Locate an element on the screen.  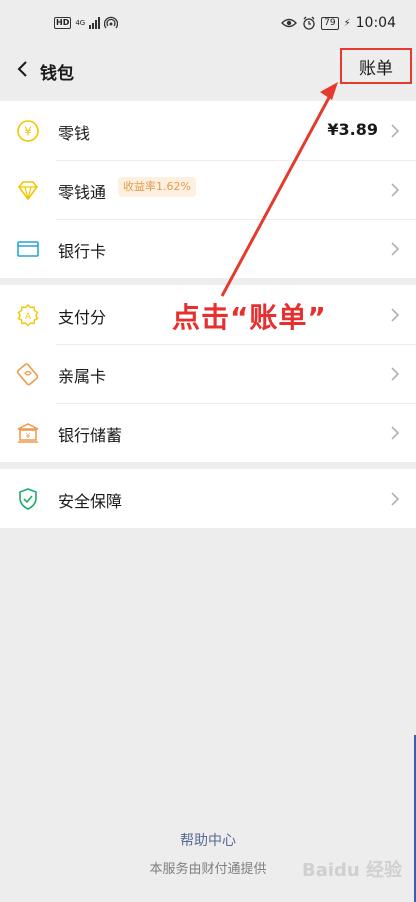
help-center-link: 帮助中心 is located at coordinates (208, 840).